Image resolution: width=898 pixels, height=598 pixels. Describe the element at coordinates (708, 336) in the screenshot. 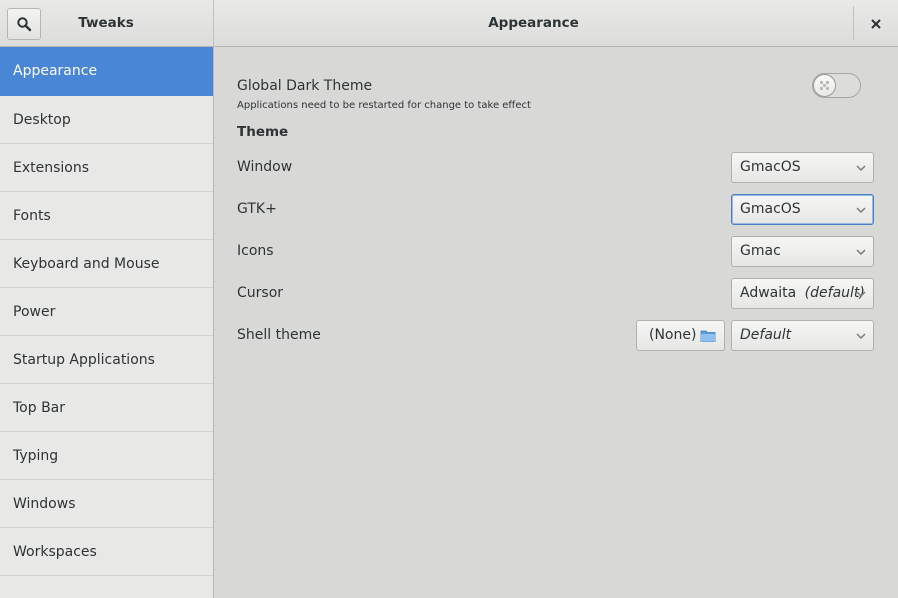

I see `folder-icon` at that location.